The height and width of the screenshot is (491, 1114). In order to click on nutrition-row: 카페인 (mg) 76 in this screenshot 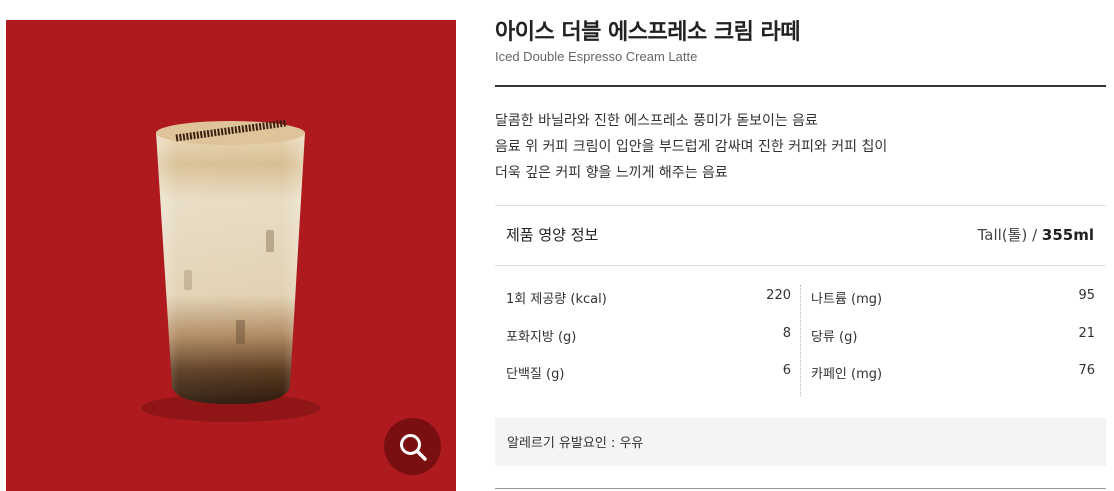, I will do `click(953, 379)`.